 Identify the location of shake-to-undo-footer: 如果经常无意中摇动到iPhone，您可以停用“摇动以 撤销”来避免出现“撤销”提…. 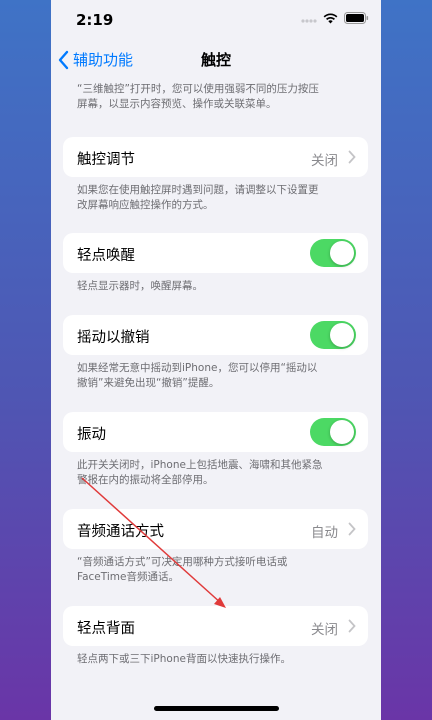
(197, 375).